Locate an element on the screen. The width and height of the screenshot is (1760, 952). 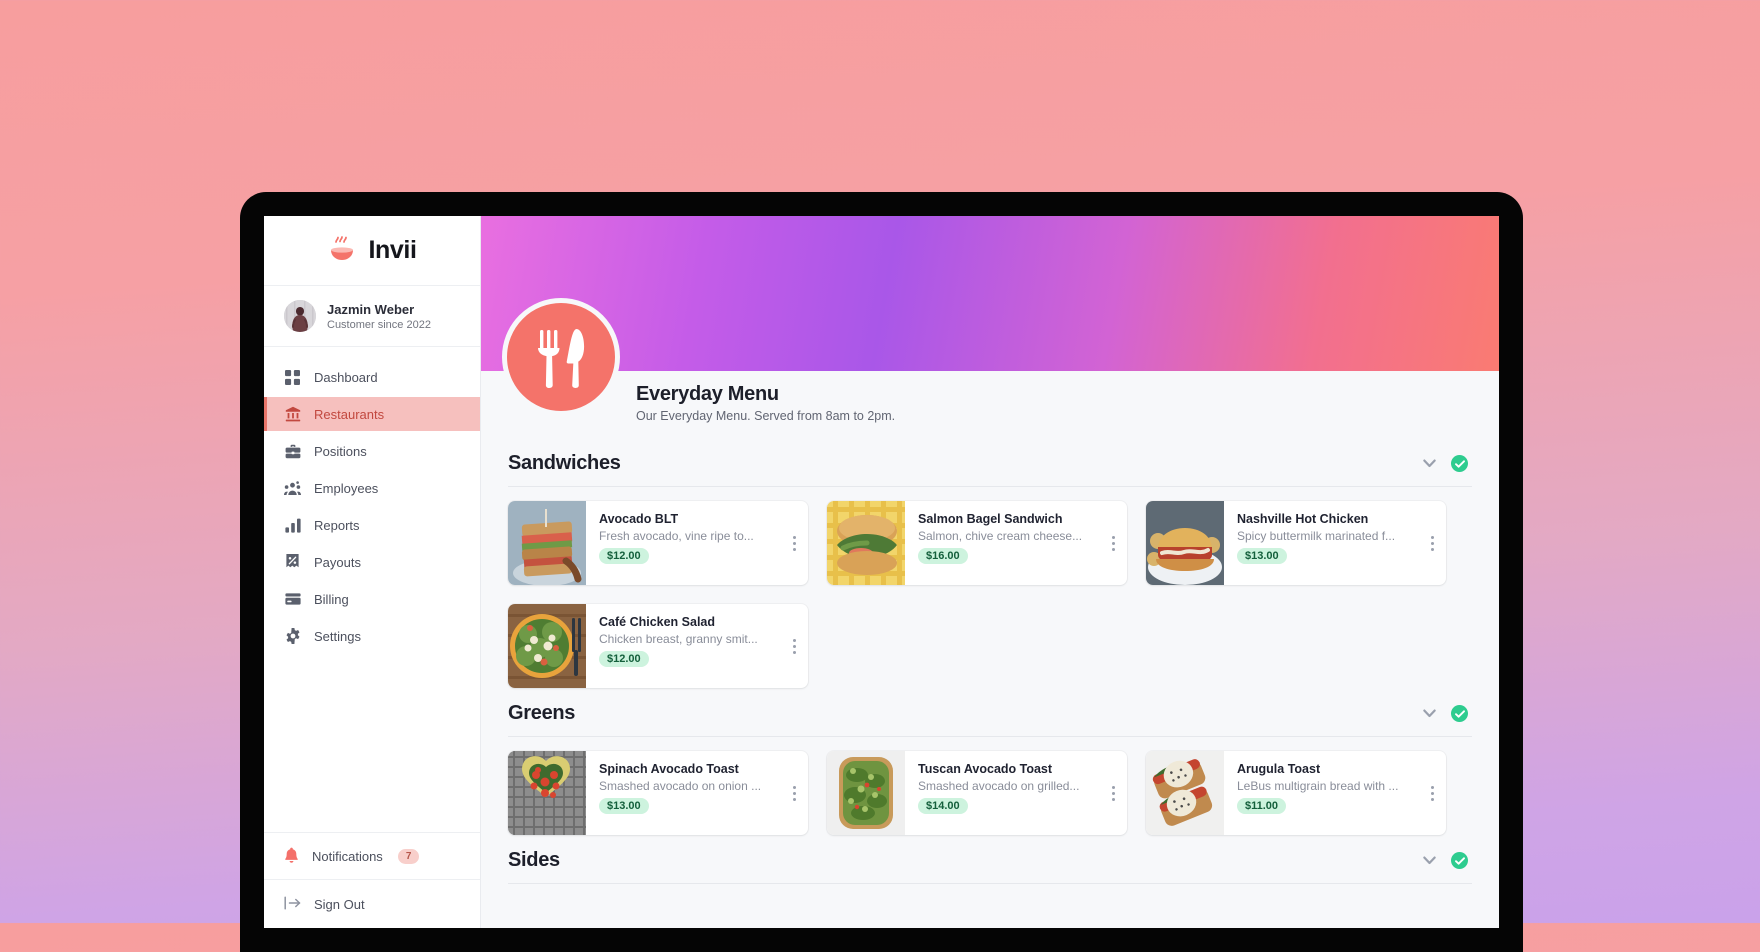
sidebar-item-restaurants: Restaurants is located at coordinates (372, 414).